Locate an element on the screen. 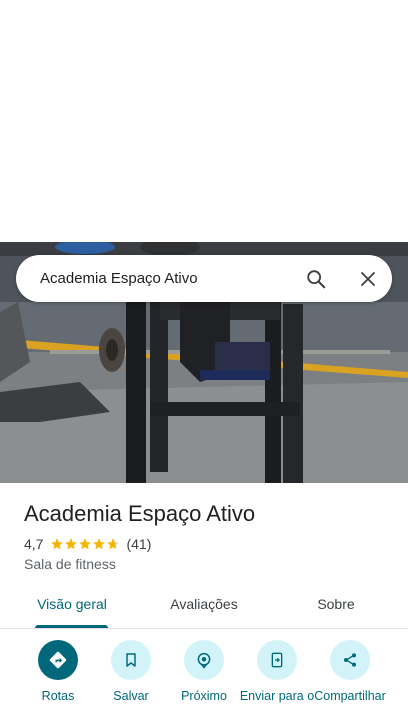 The width and height of the screenshot is (408, 726). send-to-phone-icon is located at coordinates (277, 660).